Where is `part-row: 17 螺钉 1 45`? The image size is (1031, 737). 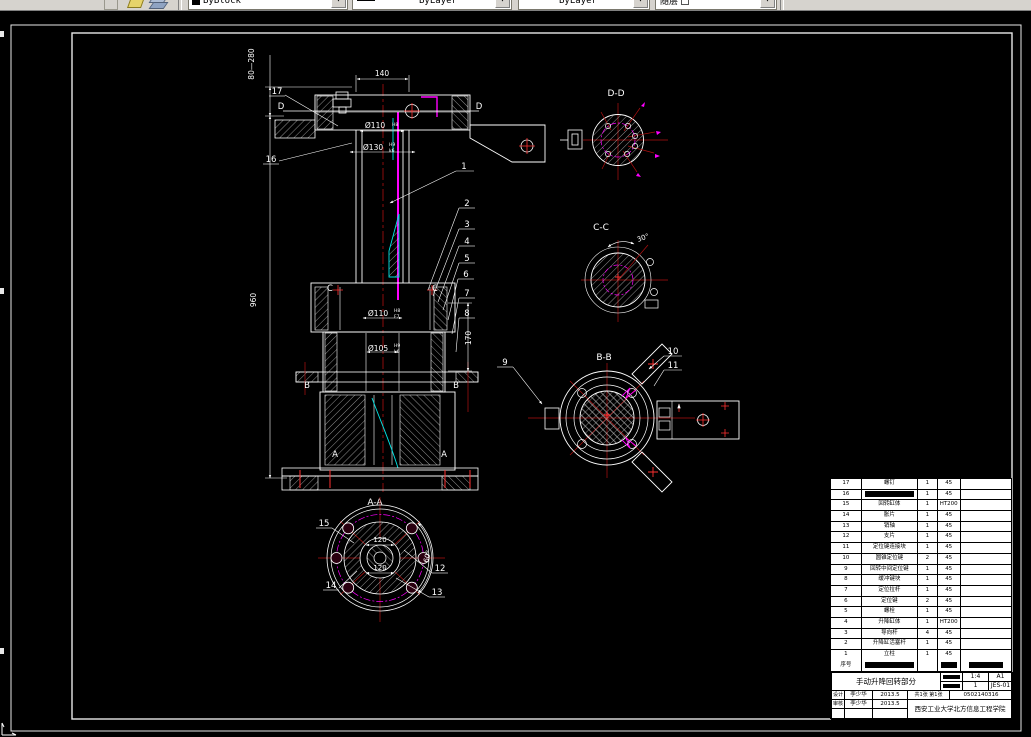
part-row: 17 螺钉 1 45 is located at coordinates (921, 484).